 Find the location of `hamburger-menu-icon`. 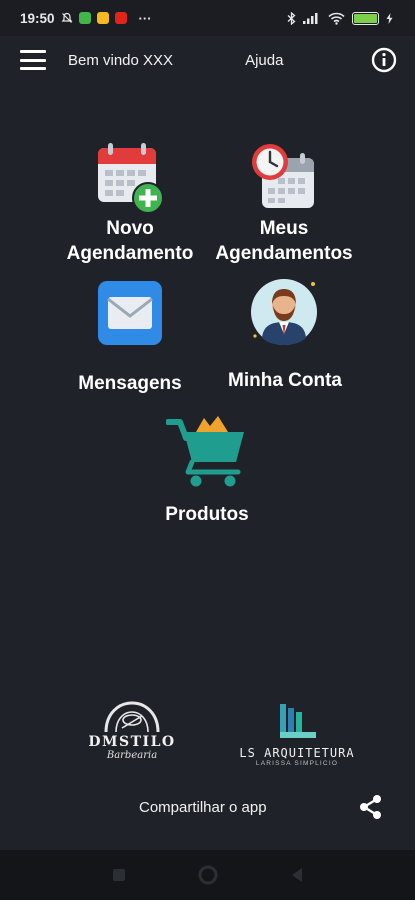

hamburger-menu-icon is located at coordinates (33, 60).